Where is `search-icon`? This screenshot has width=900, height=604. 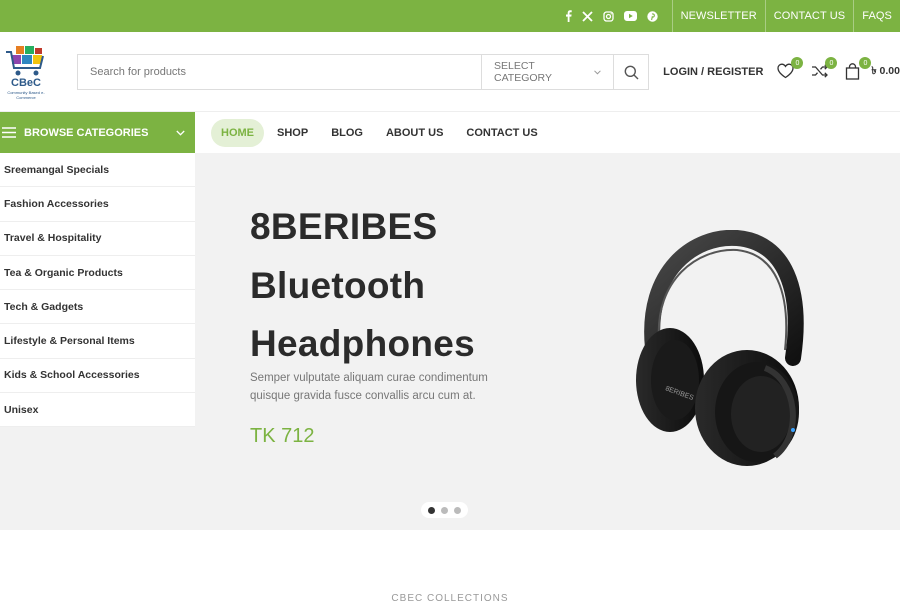
search-icon is located at coordinates (631, 72).